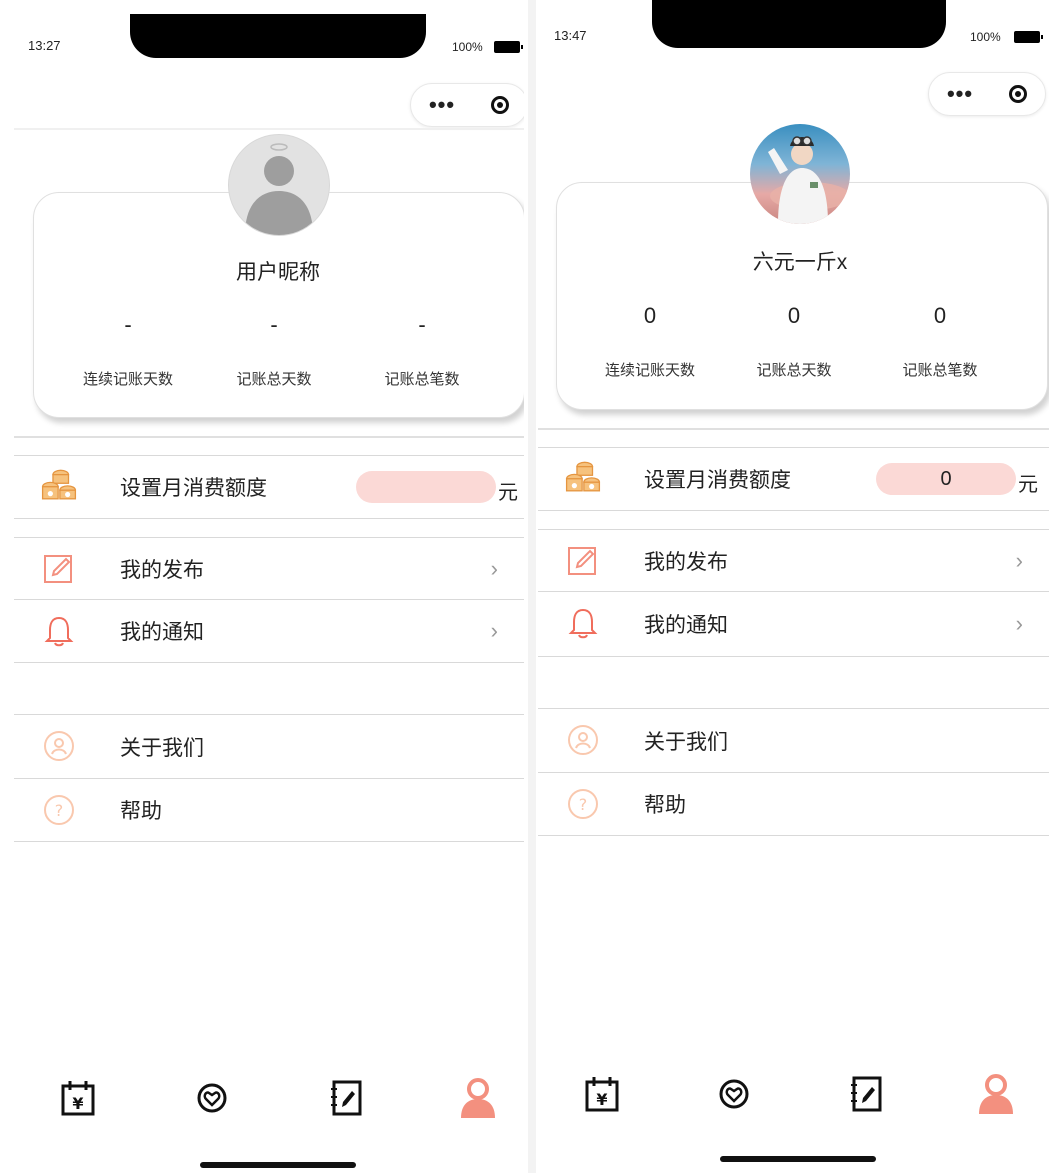 The height and width of the screenshot is (1173, 1049). What do you see at coordinates (269, 129) in the screenshot?
I see `header-divider` at bounding box center [269, 129].